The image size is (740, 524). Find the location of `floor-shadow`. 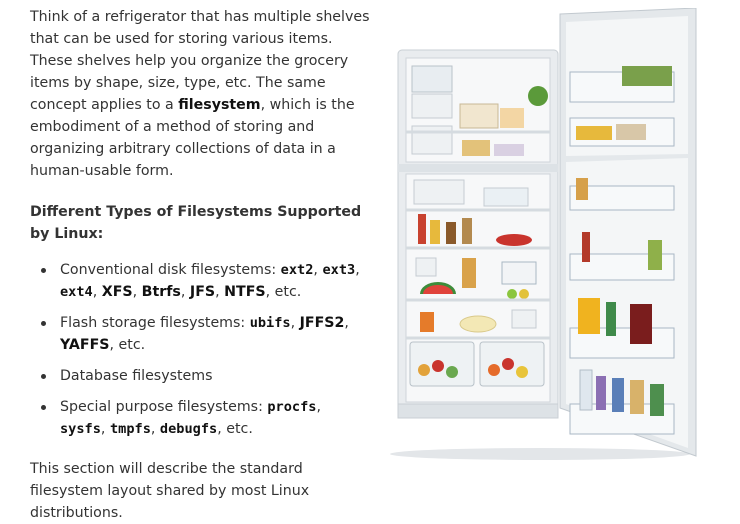

floor-shadow is located at coordinates (540, 454).